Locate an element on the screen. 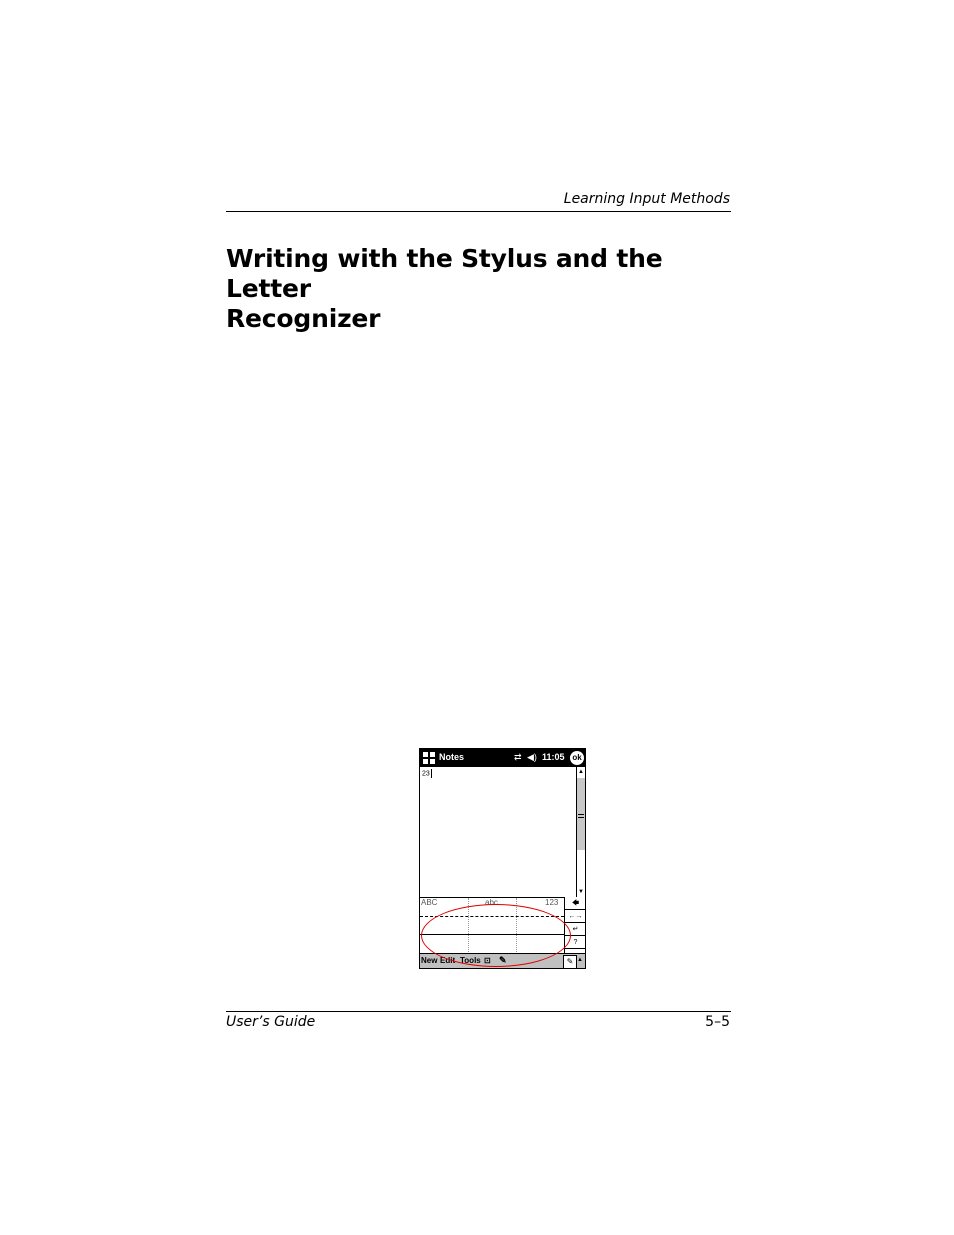 The height and width of the screenshot is (1235, 954). vertical-scrollbar: ▲ ▼ is located at coordinates (580, 832).